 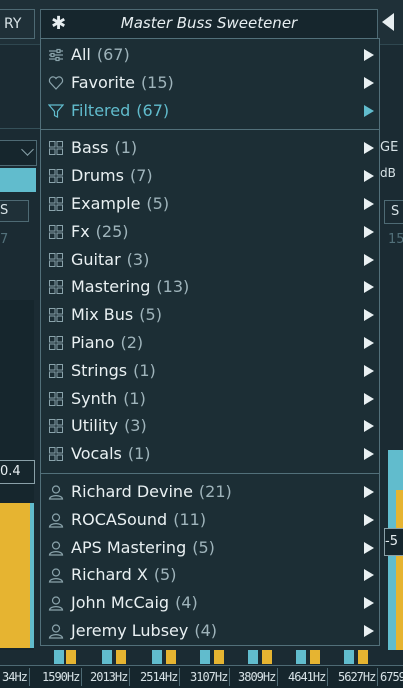 What do you see at coordinates (159, 677) in the screenshot?
I see `frequency-label: 2514Hz` at bounding box center [159, 677].